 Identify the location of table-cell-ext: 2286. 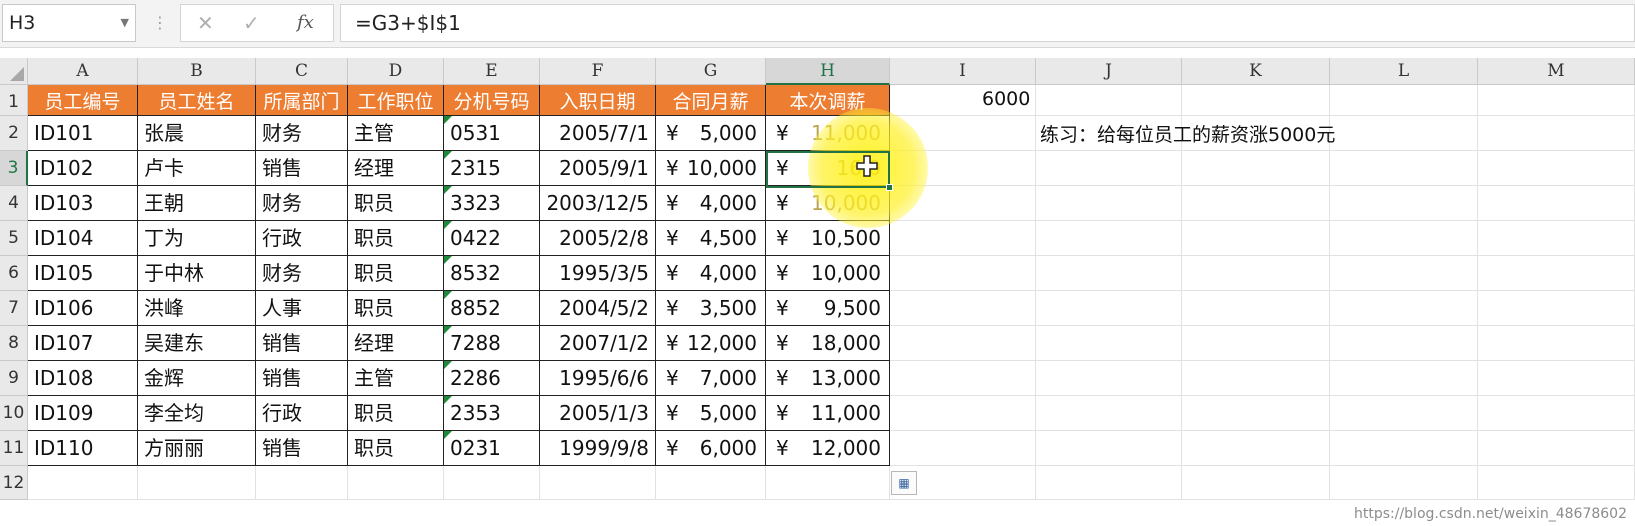
(492, 378).